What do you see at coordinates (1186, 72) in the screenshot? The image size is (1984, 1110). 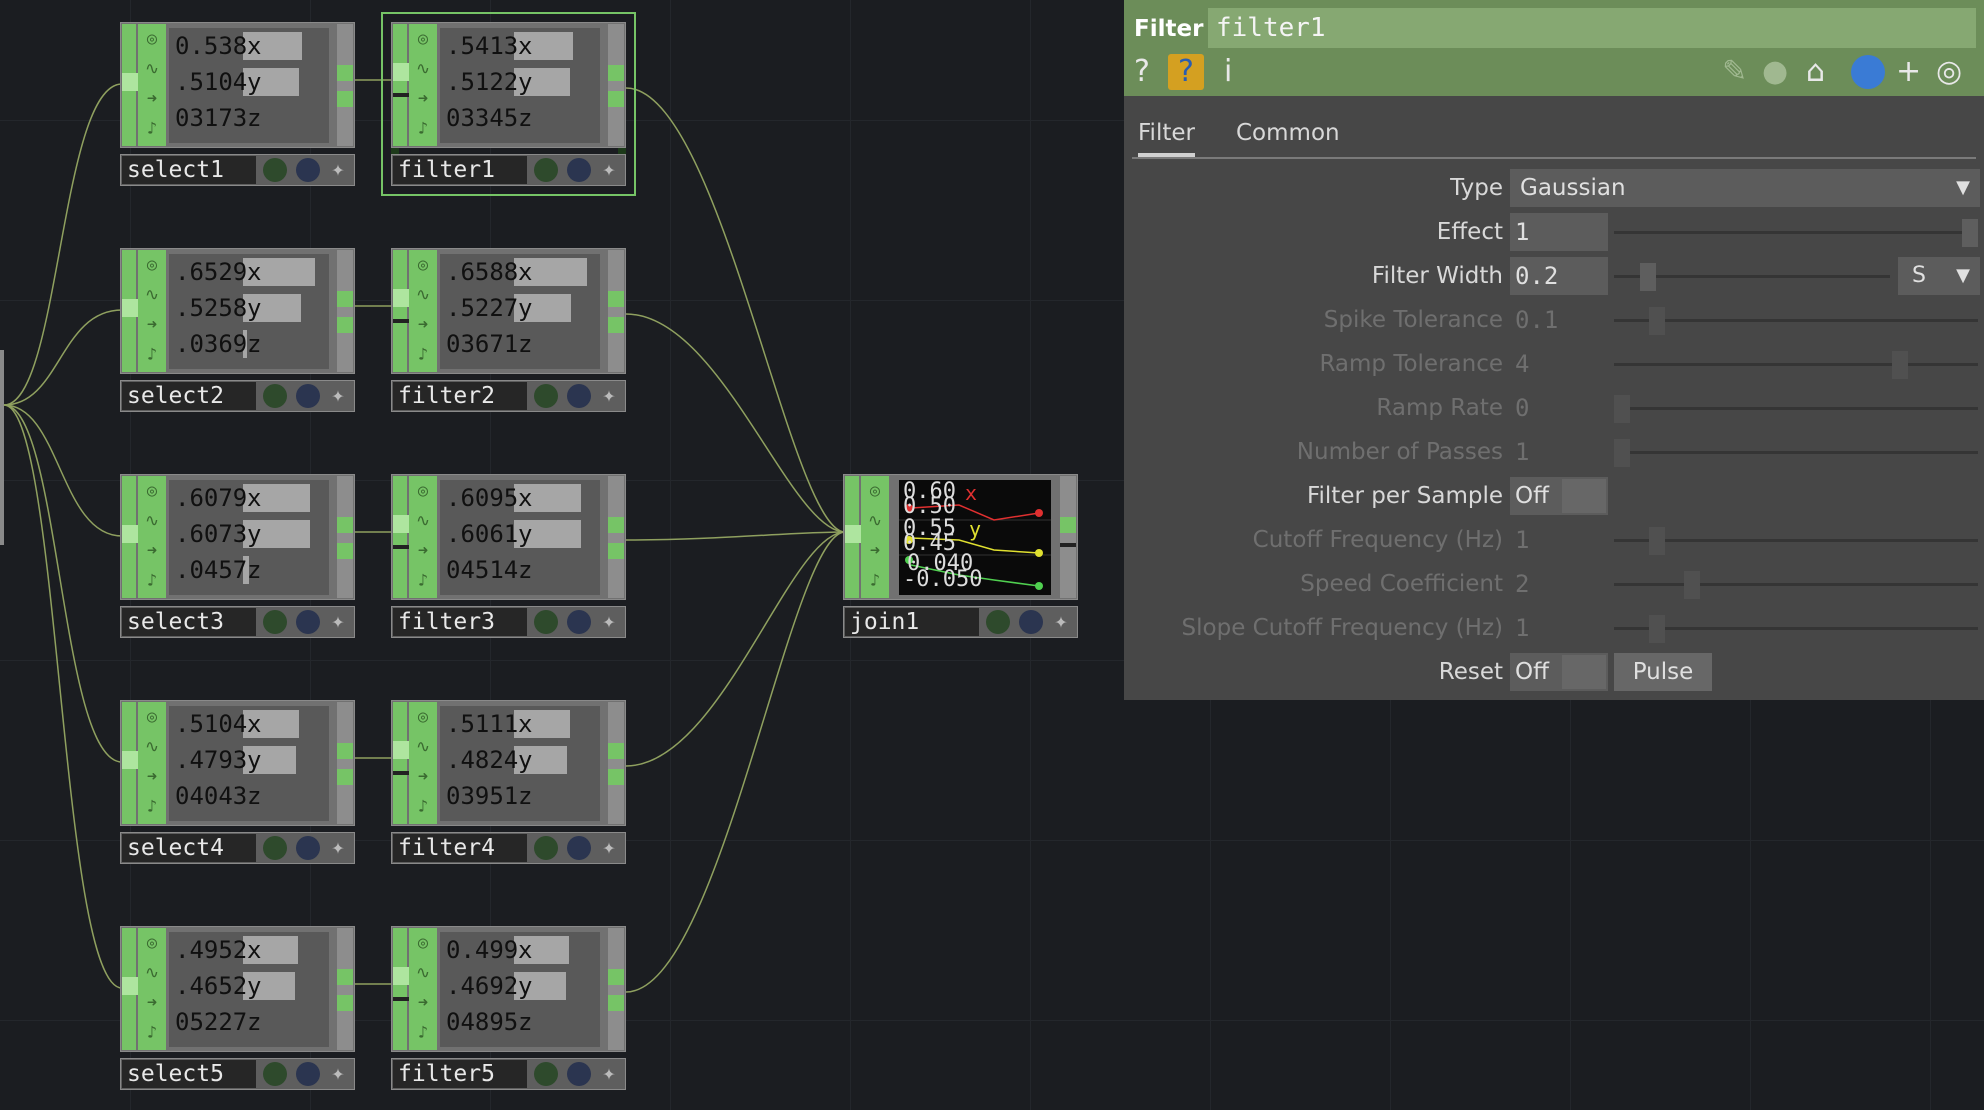 I see `python-help-icon: ?` at bounding box center [1186, 72].